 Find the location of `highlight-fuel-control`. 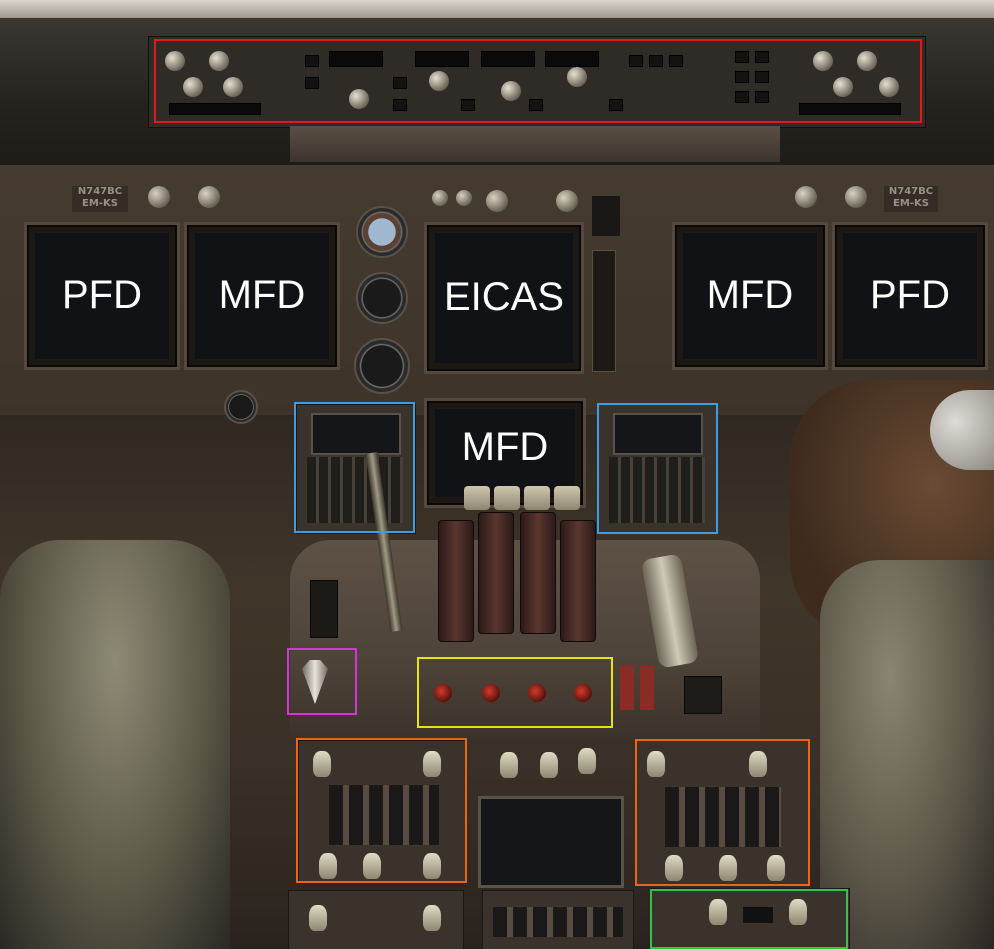

highlight-fuel-control is located at coordinates (515, 692).